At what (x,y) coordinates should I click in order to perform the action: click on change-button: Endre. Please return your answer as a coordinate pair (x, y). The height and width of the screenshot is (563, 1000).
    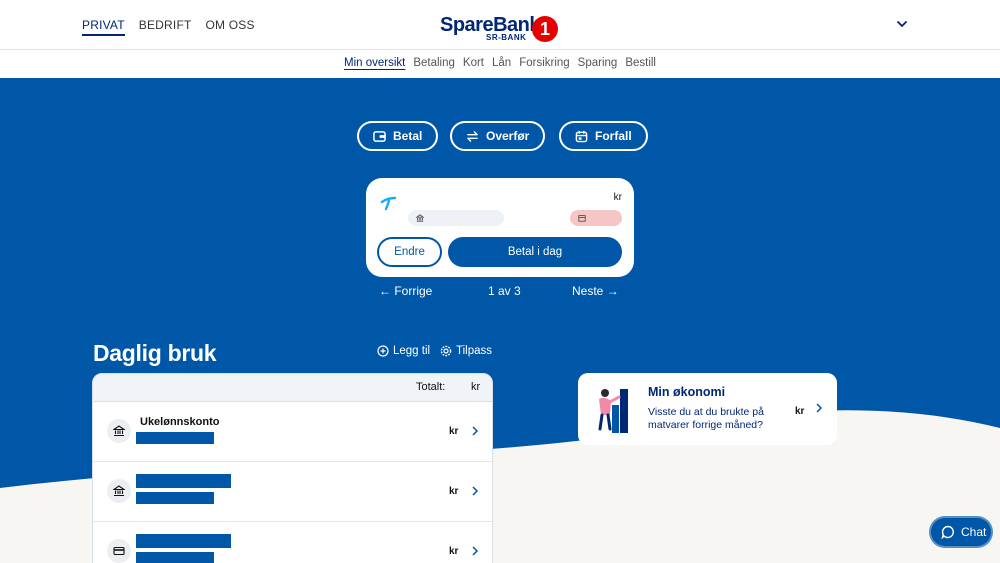
    Looking at the image, I should click on (409, 252).